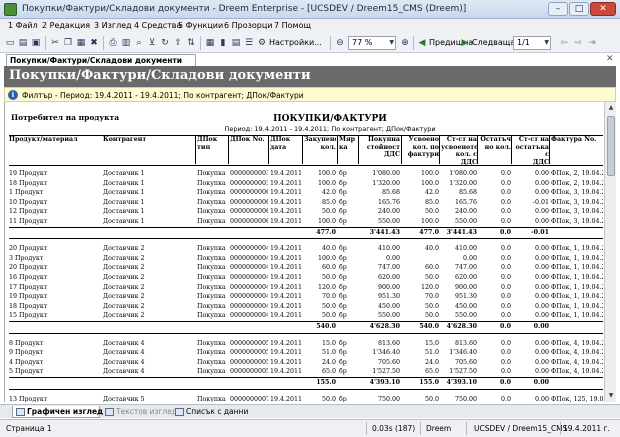 The image size is (620, 437). I want to click on page-select: 1/1 ▼, so click(532, 43).